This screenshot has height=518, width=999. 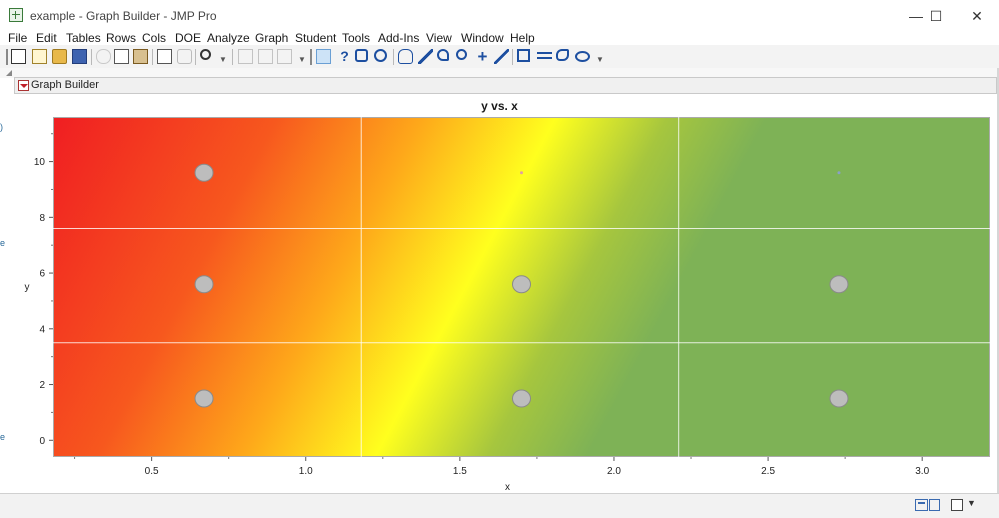 What do you see at coordinates (344, 56) in the screenshot?
I see `help-question-icon: ?` at bounding box center [344, 56].